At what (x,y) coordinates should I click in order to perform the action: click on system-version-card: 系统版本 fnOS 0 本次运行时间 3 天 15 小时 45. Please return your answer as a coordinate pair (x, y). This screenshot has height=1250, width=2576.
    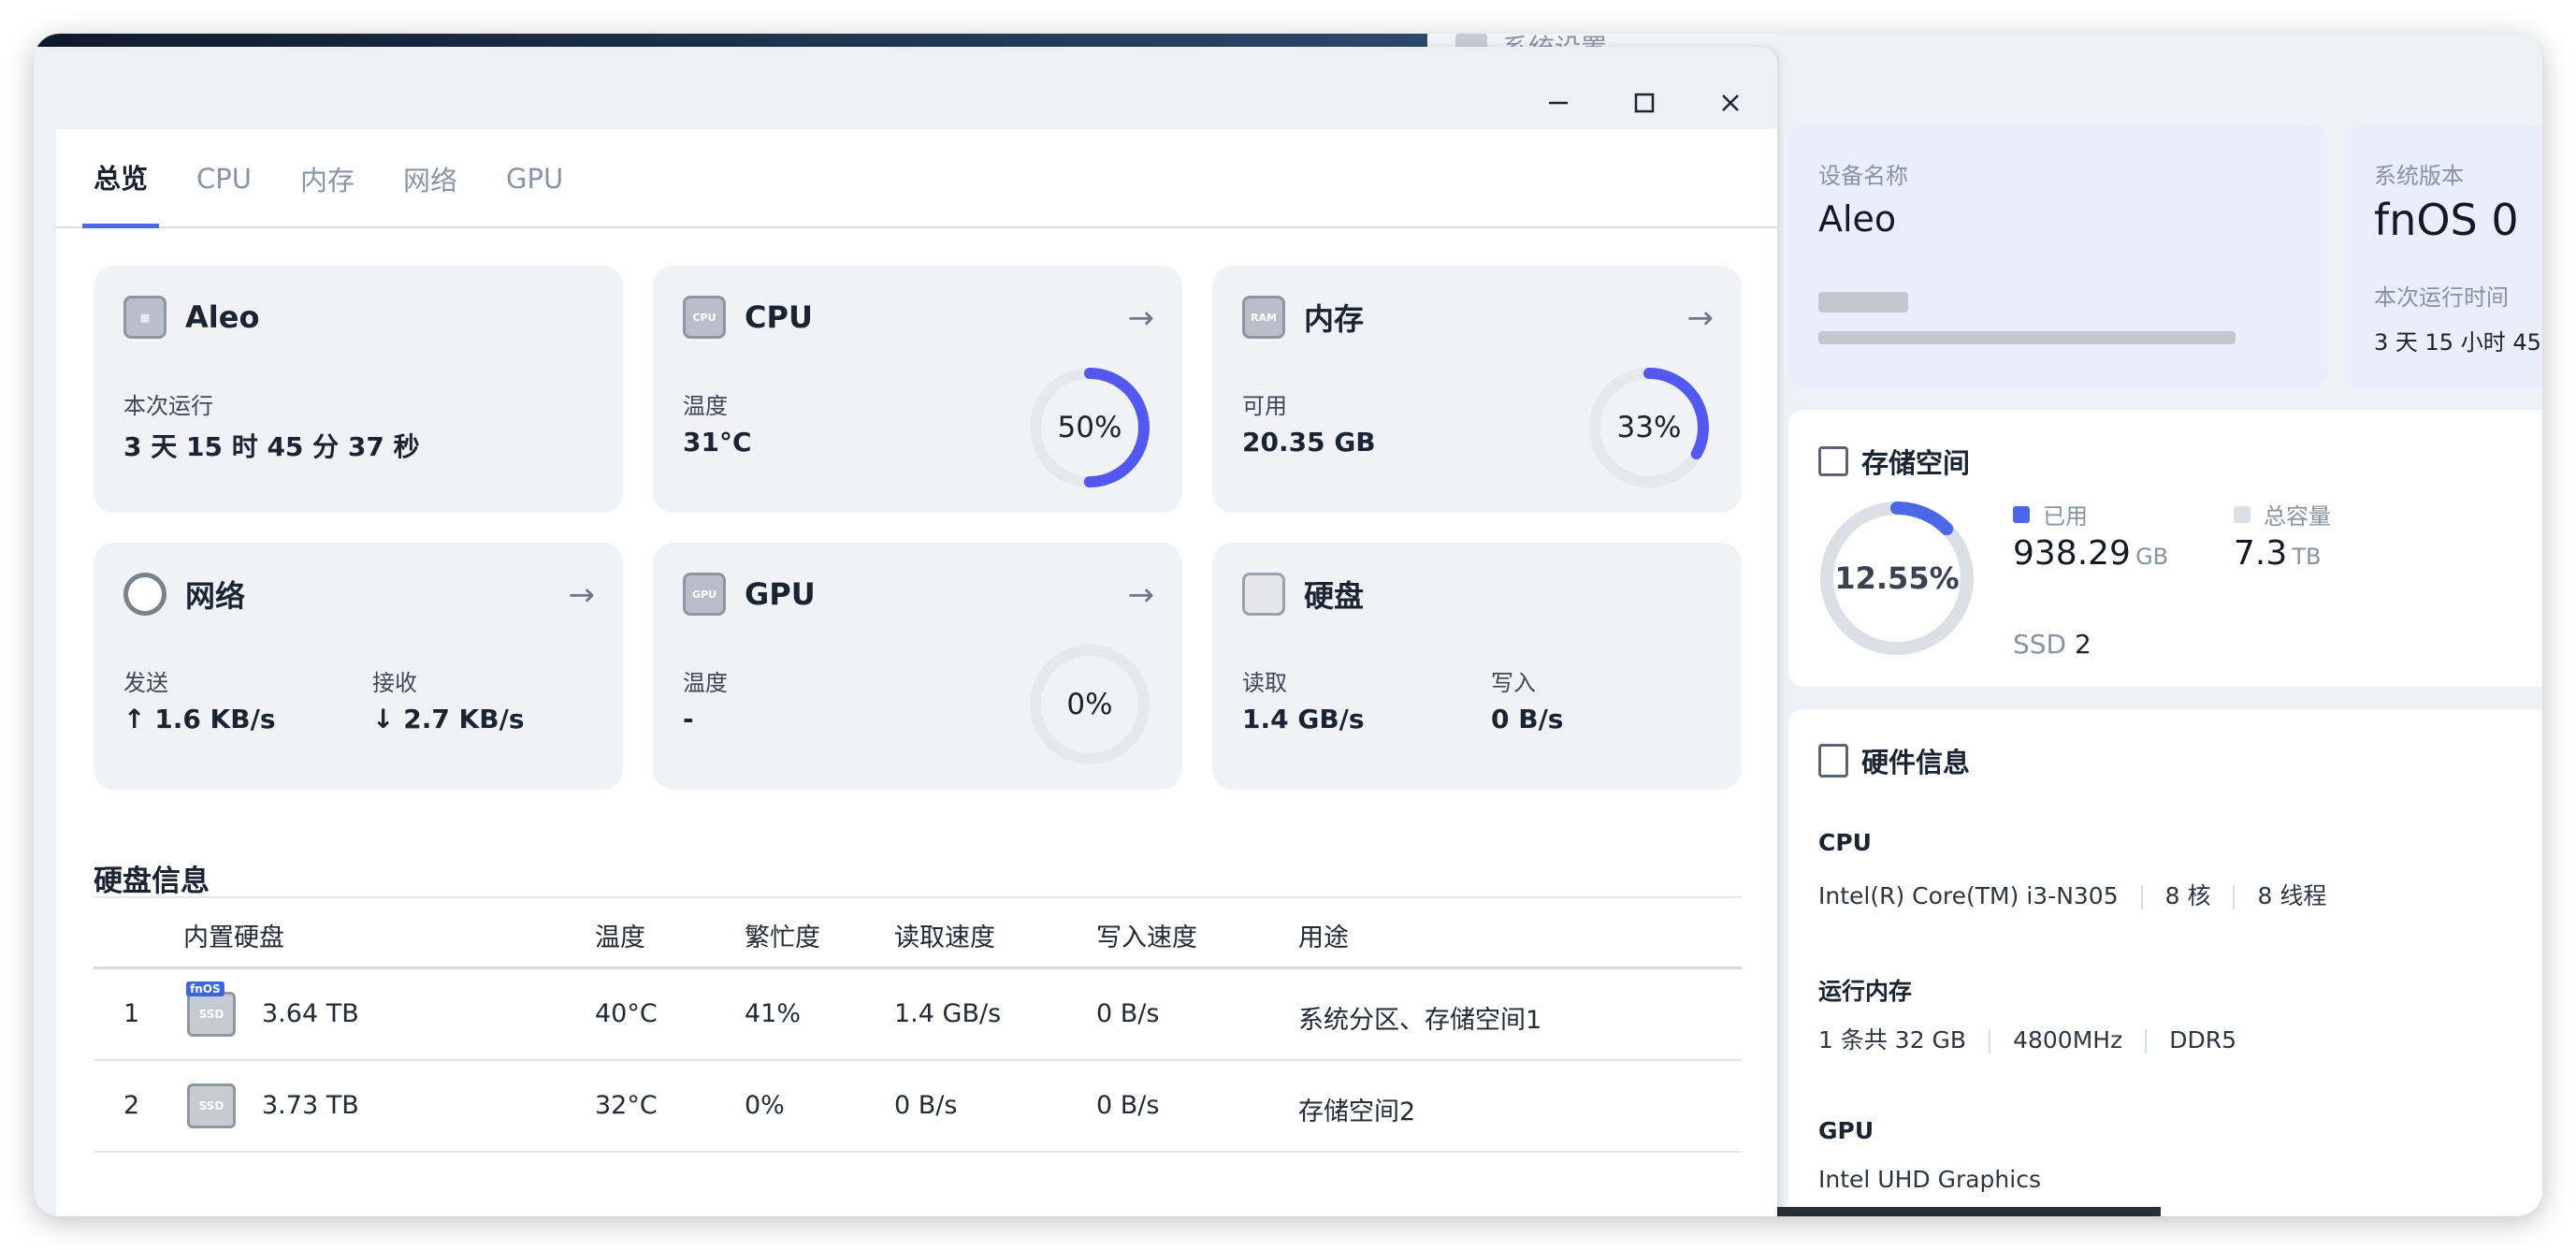
    Looking at the image, I should click on (2443, 256).